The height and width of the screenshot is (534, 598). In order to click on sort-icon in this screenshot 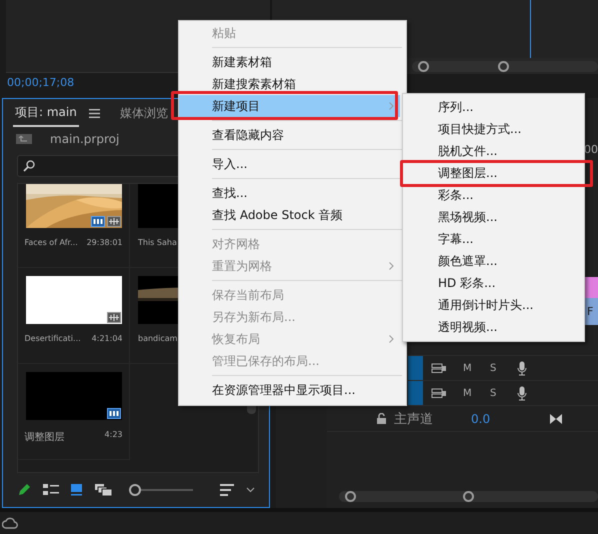, I will do `click(227, 490)`.